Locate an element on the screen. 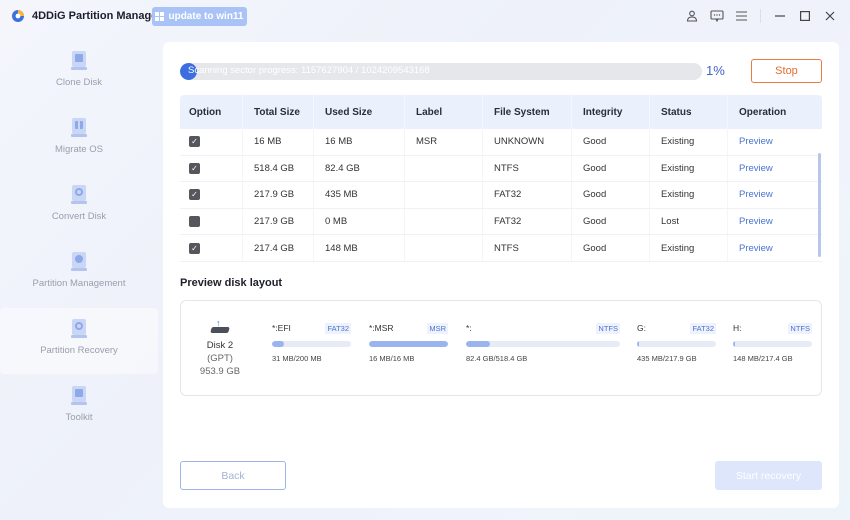 This screenshot has height=520, width=850. used-size-cell: 148 MB is located at coordinates (359, 248).